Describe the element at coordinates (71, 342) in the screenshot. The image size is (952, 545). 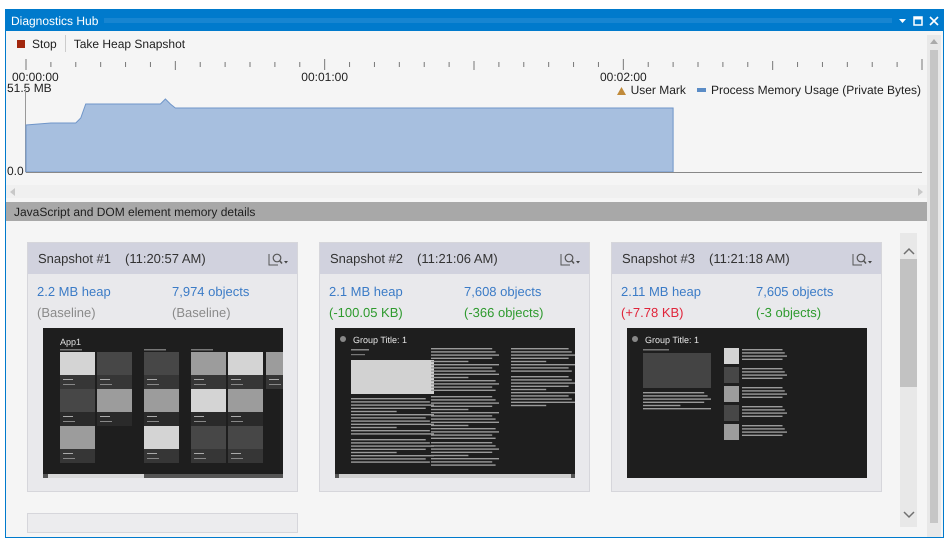
I see `app-title: App1` at that location.